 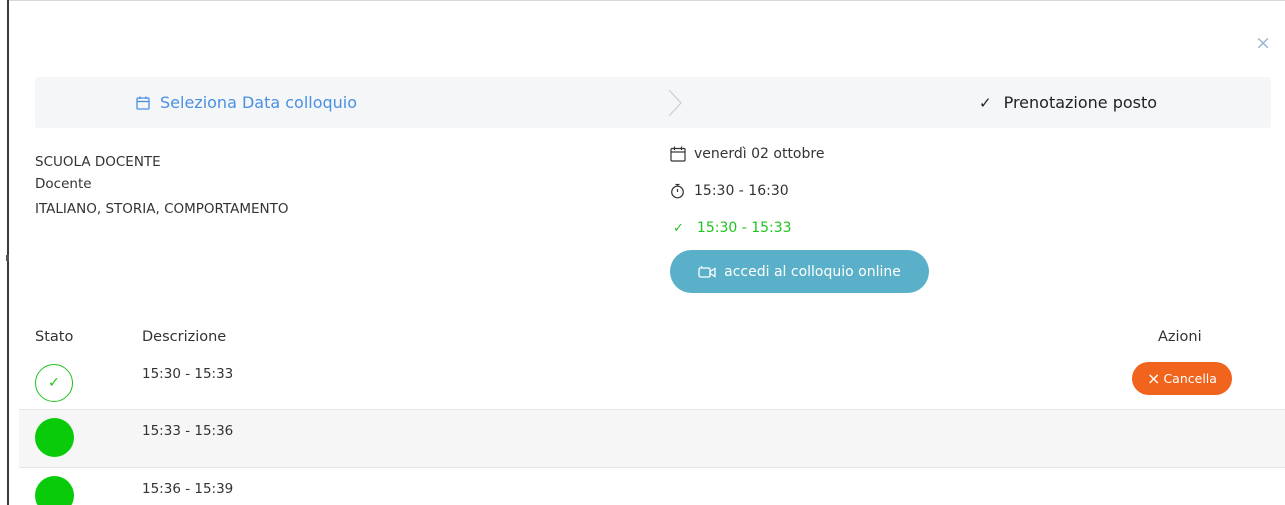 I want to click on column-header-status: Stato, so click(x=54, y=337).